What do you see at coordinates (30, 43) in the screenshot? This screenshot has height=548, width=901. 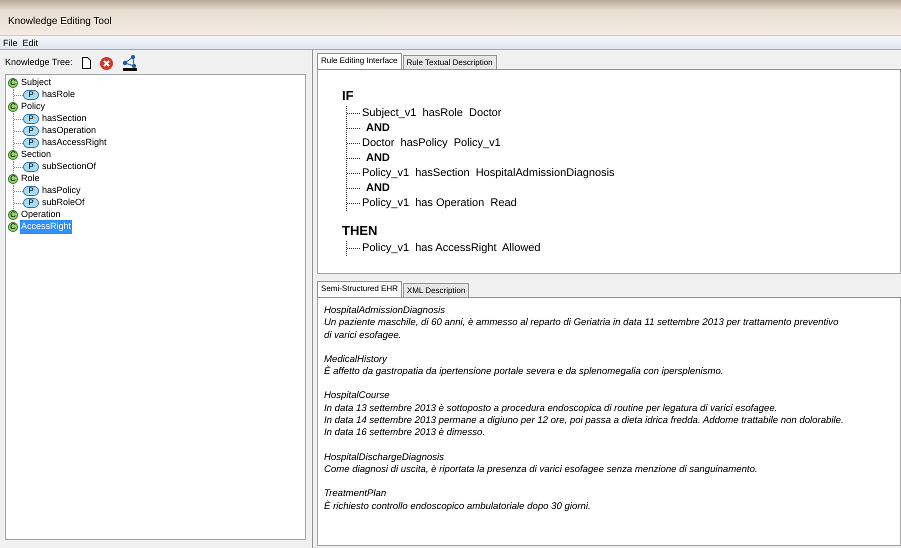 I see `menu-item: Edit` at bounding box center [30, 43].